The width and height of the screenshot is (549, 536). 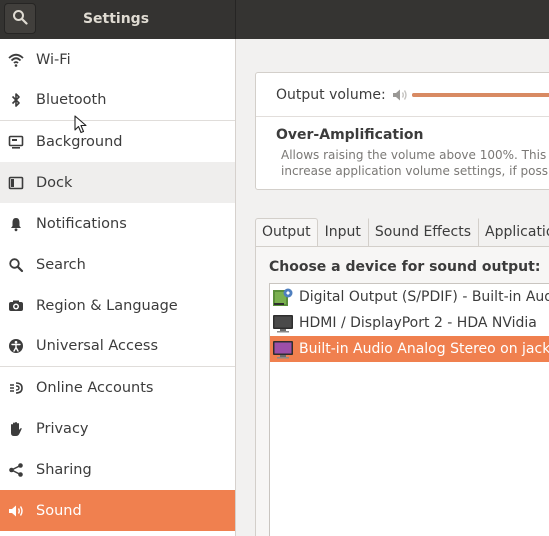 I want to click on window-title: Settings, so click(x=116, y=19).